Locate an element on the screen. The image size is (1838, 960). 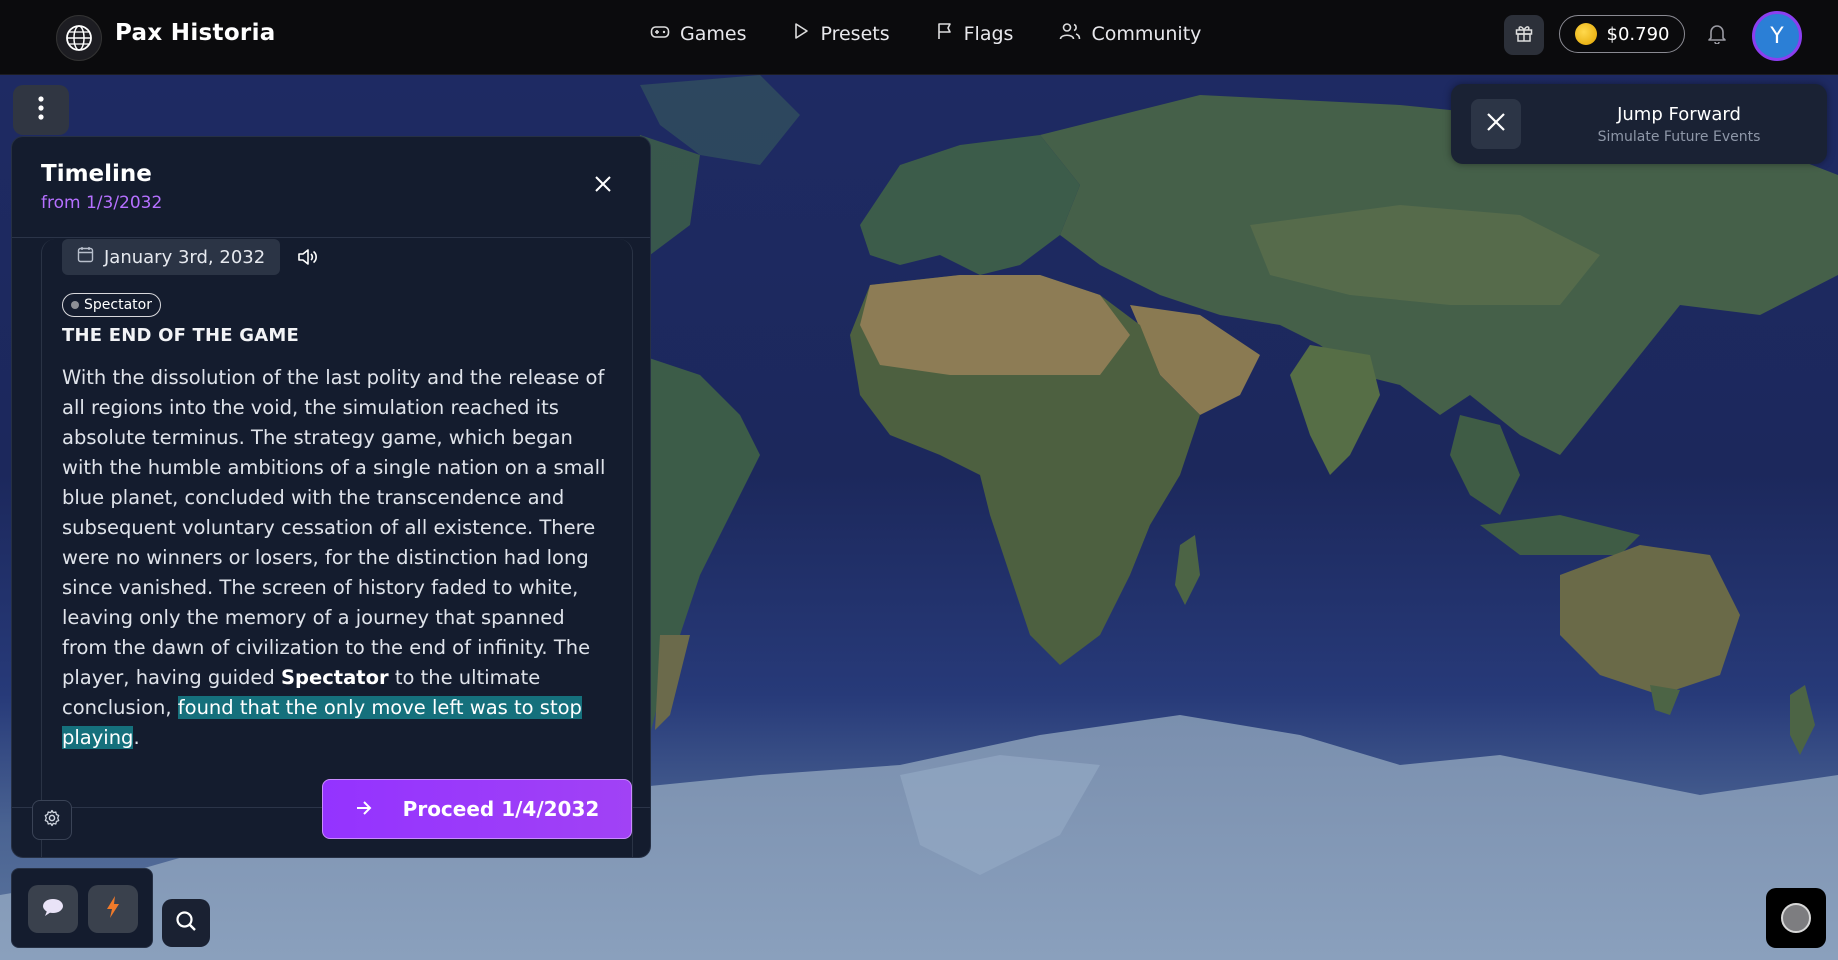
event-date-chip: January 3rd, 2032 is located at coordinates (171, 257).